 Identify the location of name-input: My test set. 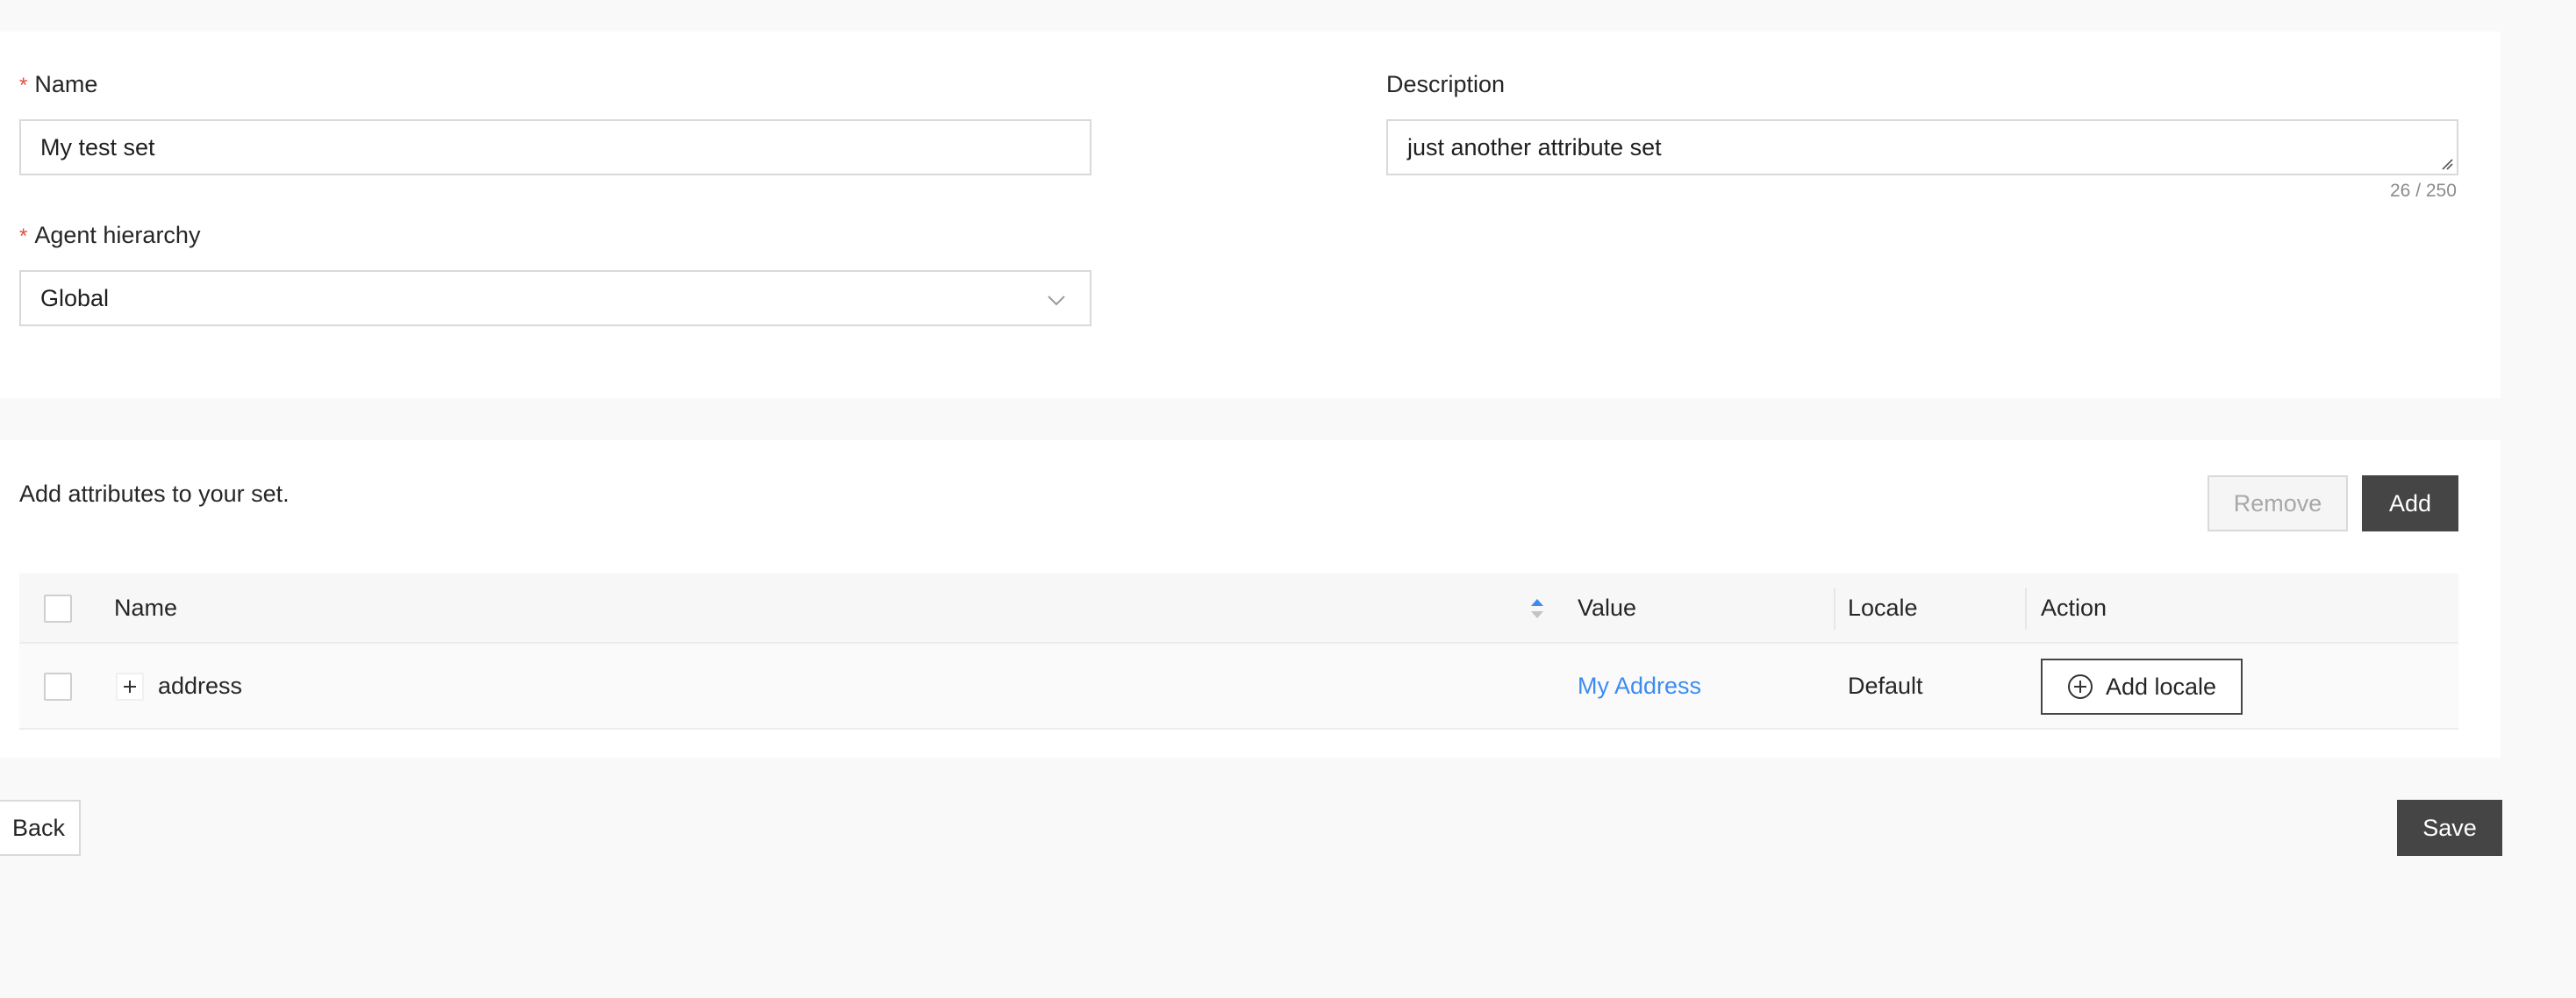
(555, 147).